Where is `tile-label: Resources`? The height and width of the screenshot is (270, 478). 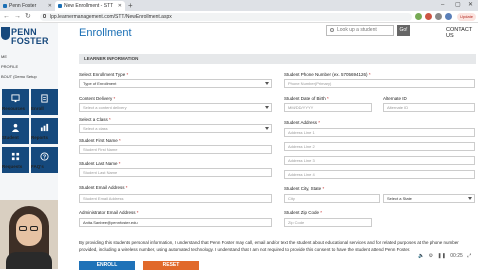
tile-label: Resources is located at coordinates (14, 108).